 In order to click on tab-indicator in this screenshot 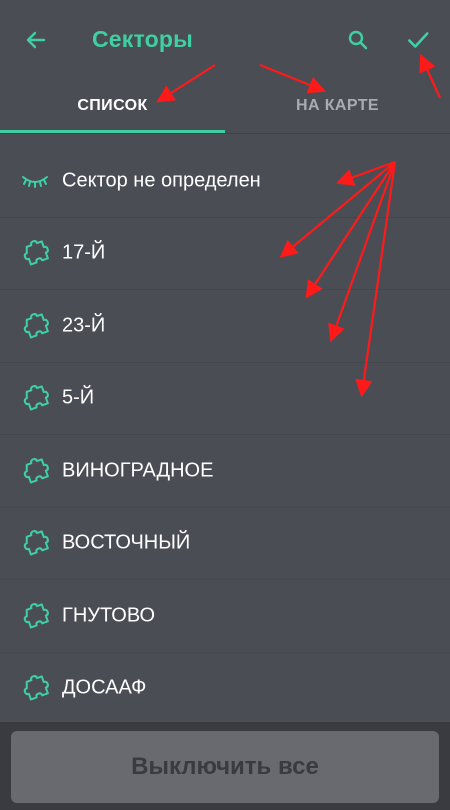, I will do `click(112, 131)`.